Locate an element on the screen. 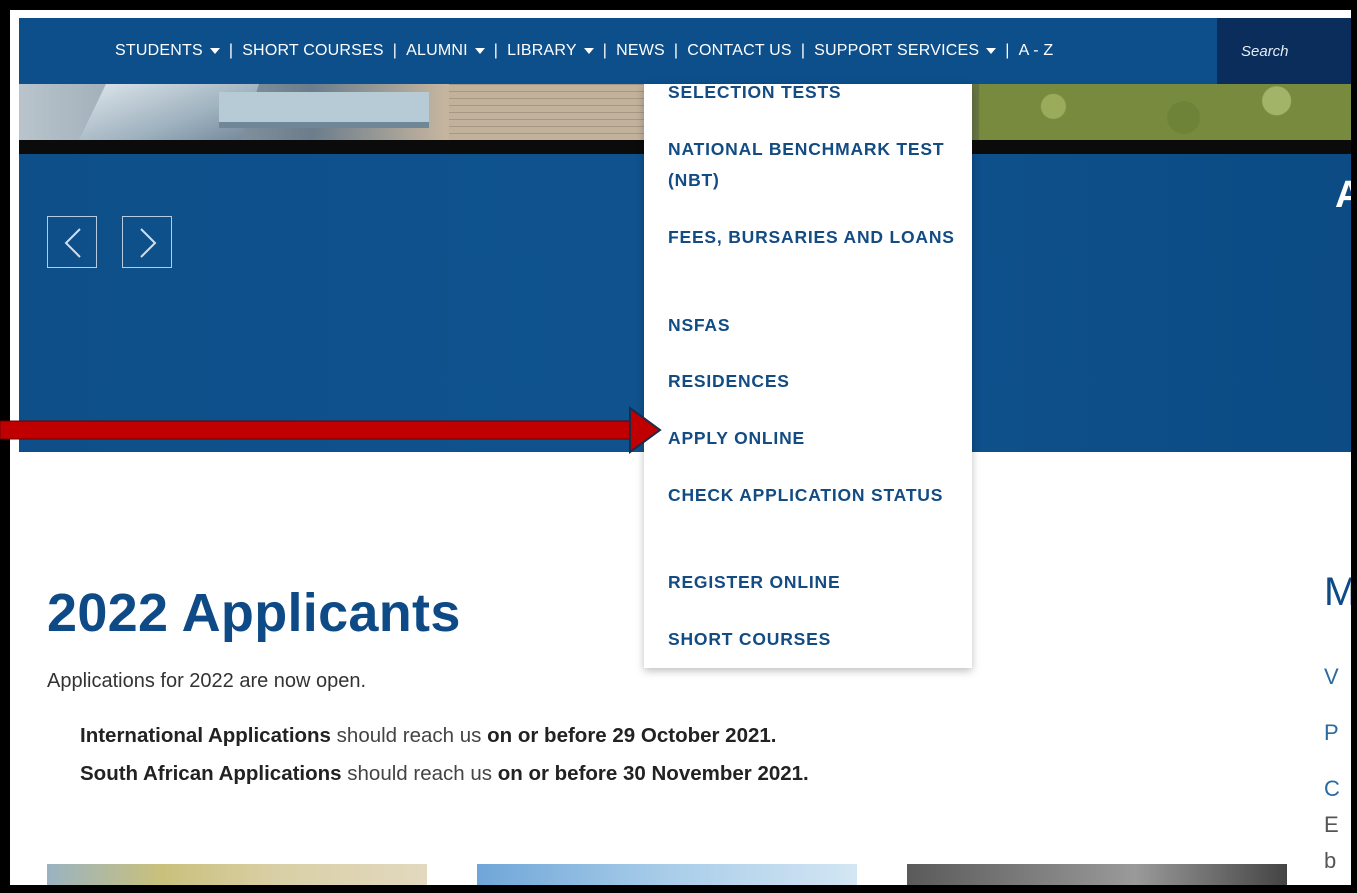  menu-item-register-online: REGISTER ONLINE is located at coordinates (813, 582).